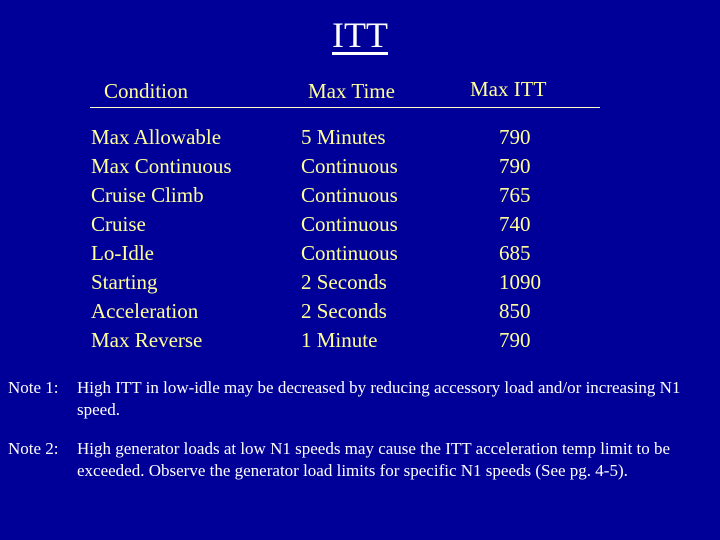  What do you see at coordinates (508, 89) in the screenshot?
I see `header-max-itt: Max ITT` at bounding box center [508, 89].